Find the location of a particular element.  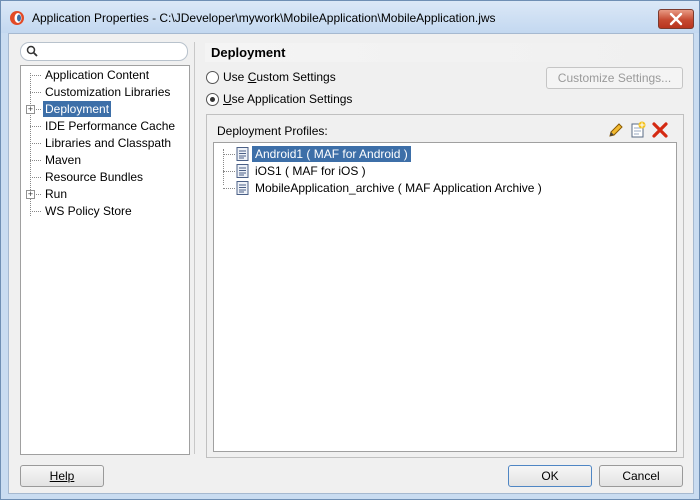

close-button is located at coordinates (676, 19).